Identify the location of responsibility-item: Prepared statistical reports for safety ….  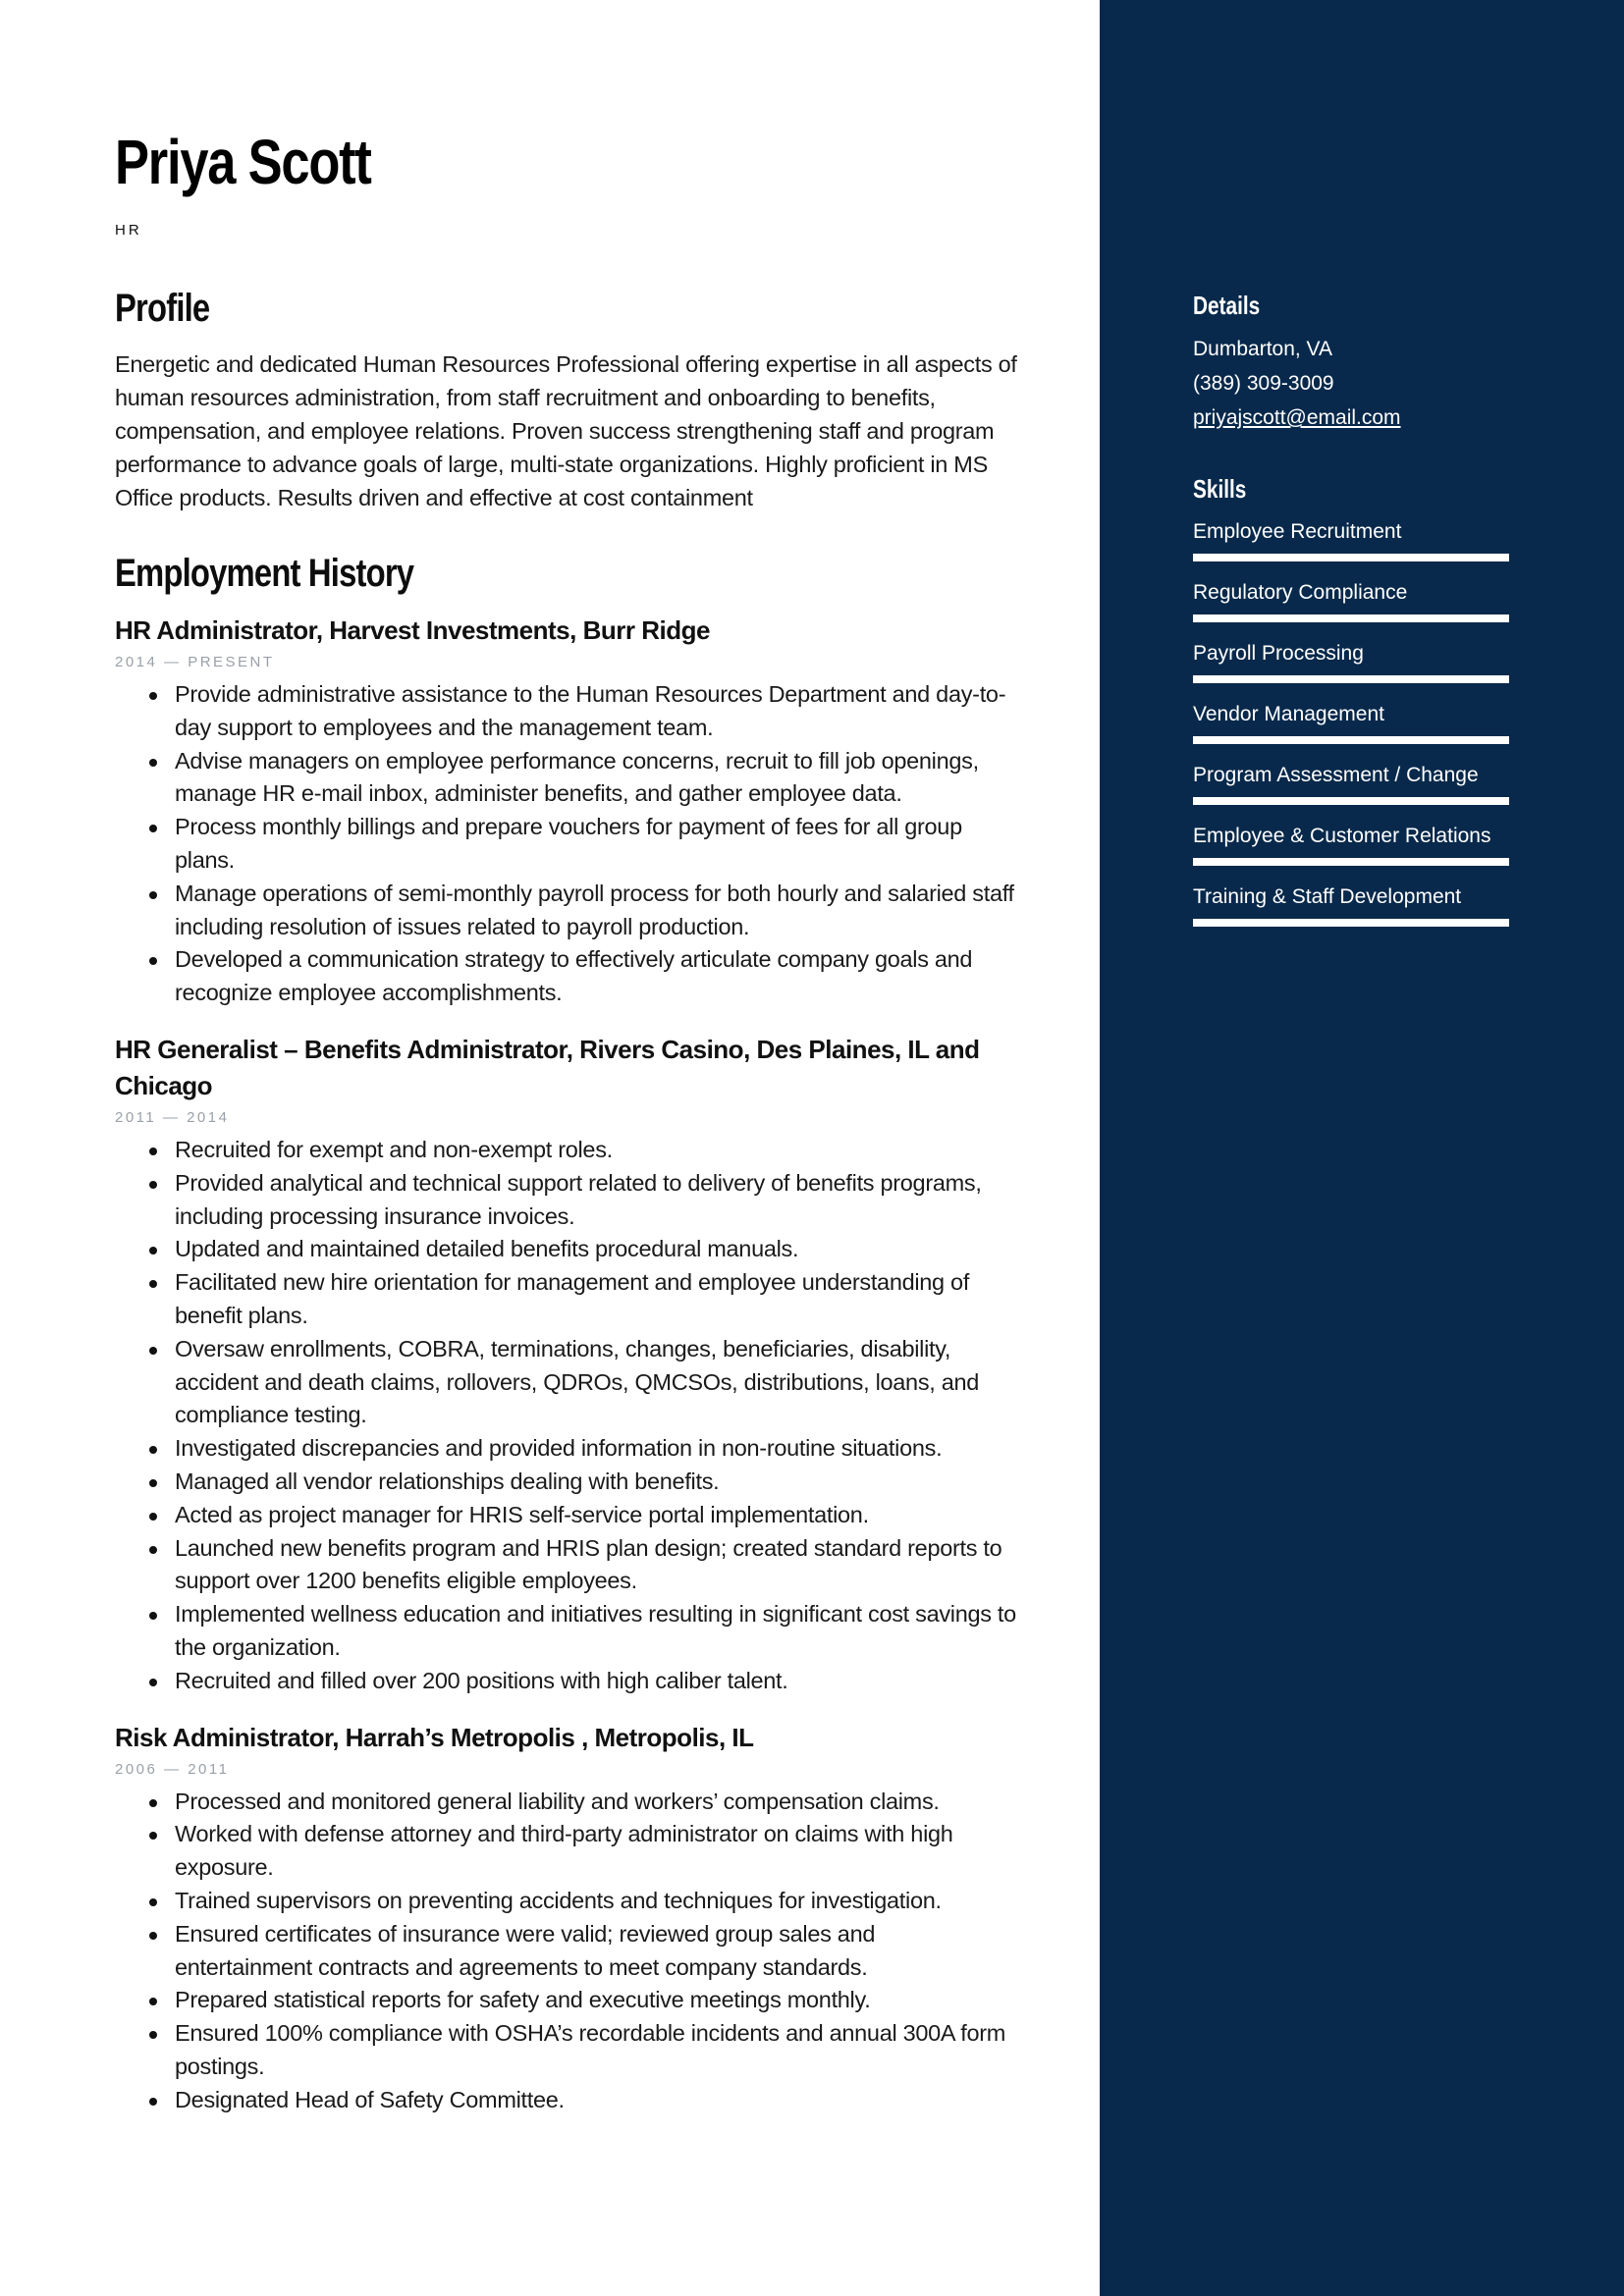
(583, 2000).